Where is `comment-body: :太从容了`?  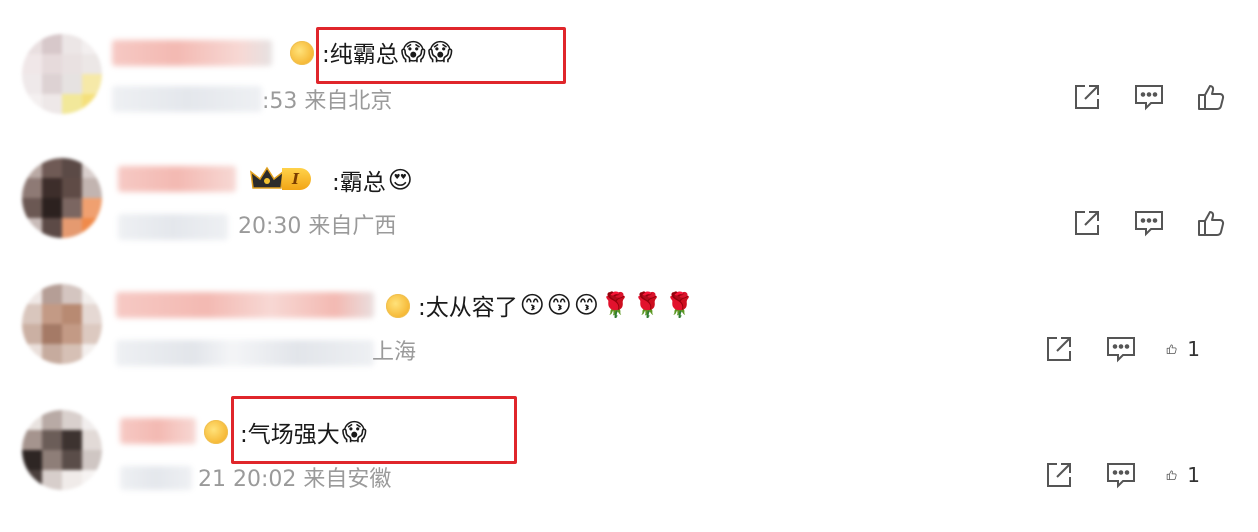 comment-body: :太从容了 is located at coordinates (468, 308).